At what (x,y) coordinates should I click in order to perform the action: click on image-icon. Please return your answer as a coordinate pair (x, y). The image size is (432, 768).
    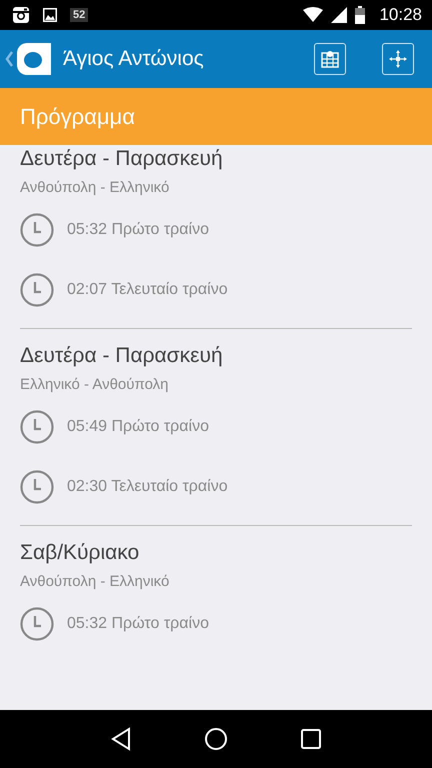
    Looking at the image, I should click on (50, 15).